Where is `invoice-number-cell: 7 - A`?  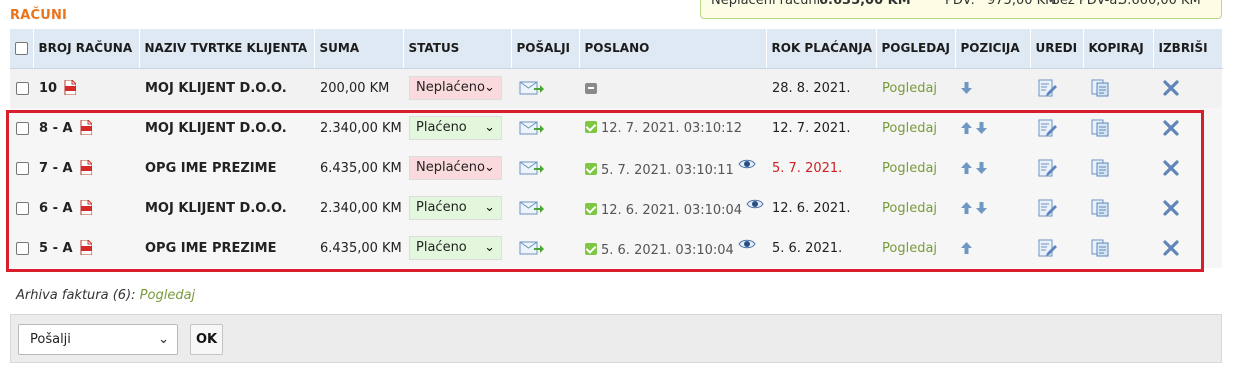
invoice-number-cell: 7 - A is located at coordinates (86, 168).